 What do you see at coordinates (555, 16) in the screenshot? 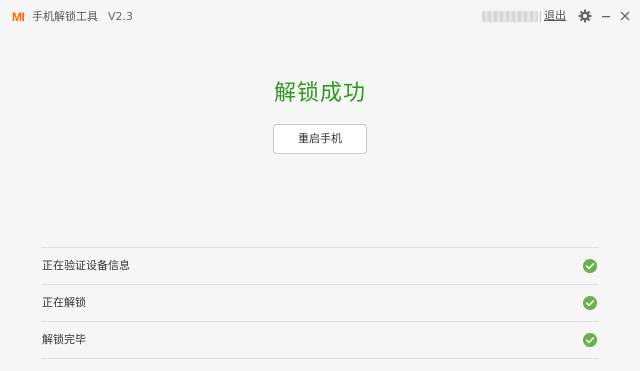
I see `logout-link: 退出` at bounding box center [555, 16].